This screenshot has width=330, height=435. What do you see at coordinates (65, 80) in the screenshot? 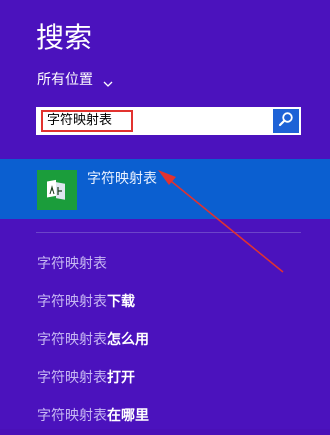
I see `search-scope-label: 所有位置` at bounding box center [65, 80].